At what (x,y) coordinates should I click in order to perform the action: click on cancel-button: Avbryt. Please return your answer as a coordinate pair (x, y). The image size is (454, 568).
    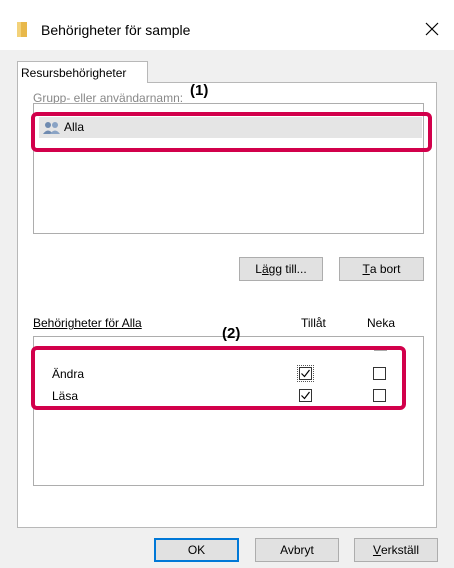
    Looking at the image, I should click on (297, 550).